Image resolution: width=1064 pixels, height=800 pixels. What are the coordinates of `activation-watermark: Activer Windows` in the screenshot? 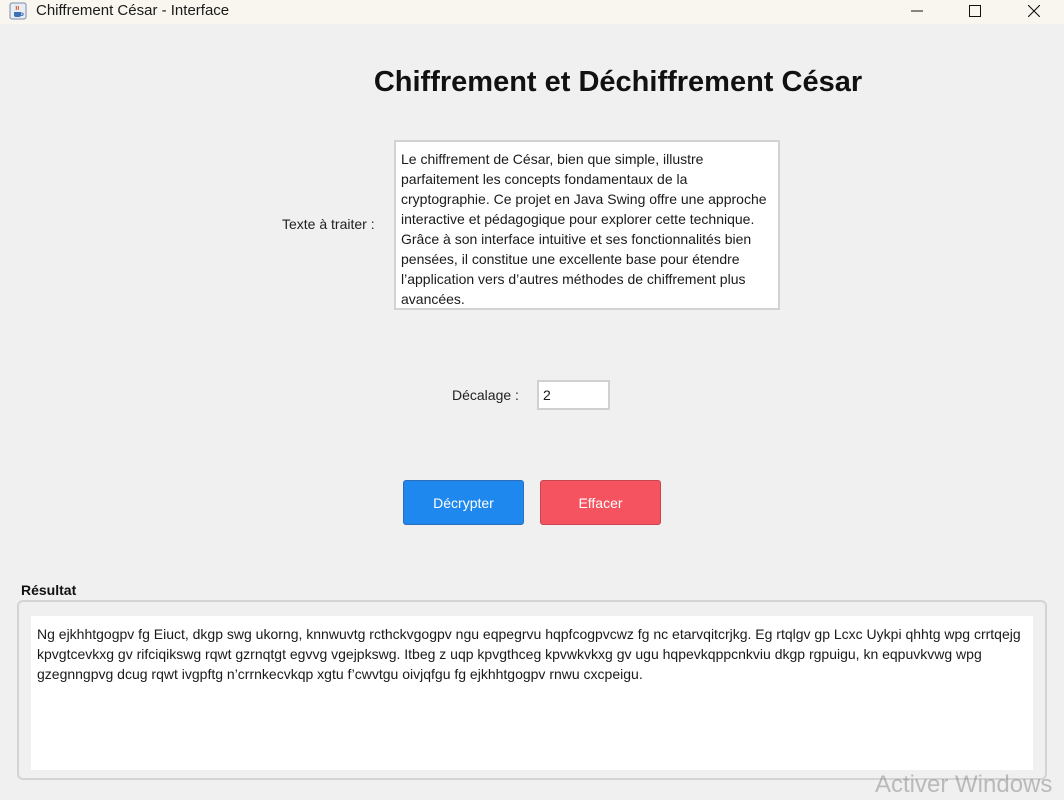 It's located at (964, 784).